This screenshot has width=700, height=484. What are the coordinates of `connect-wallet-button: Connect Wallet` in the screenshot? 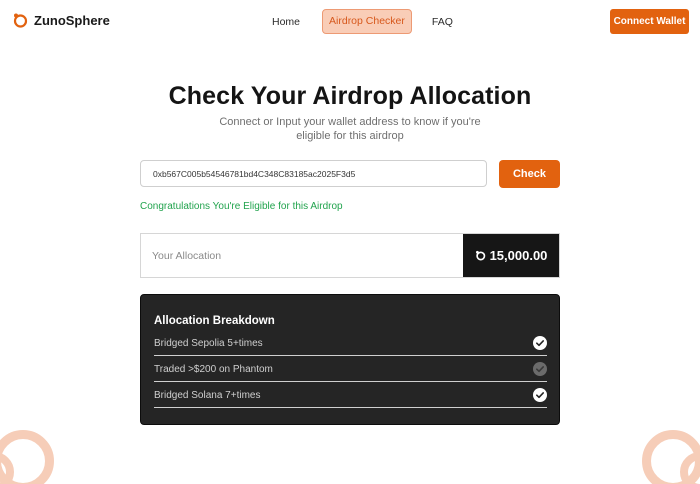 It's located at (649, 21).